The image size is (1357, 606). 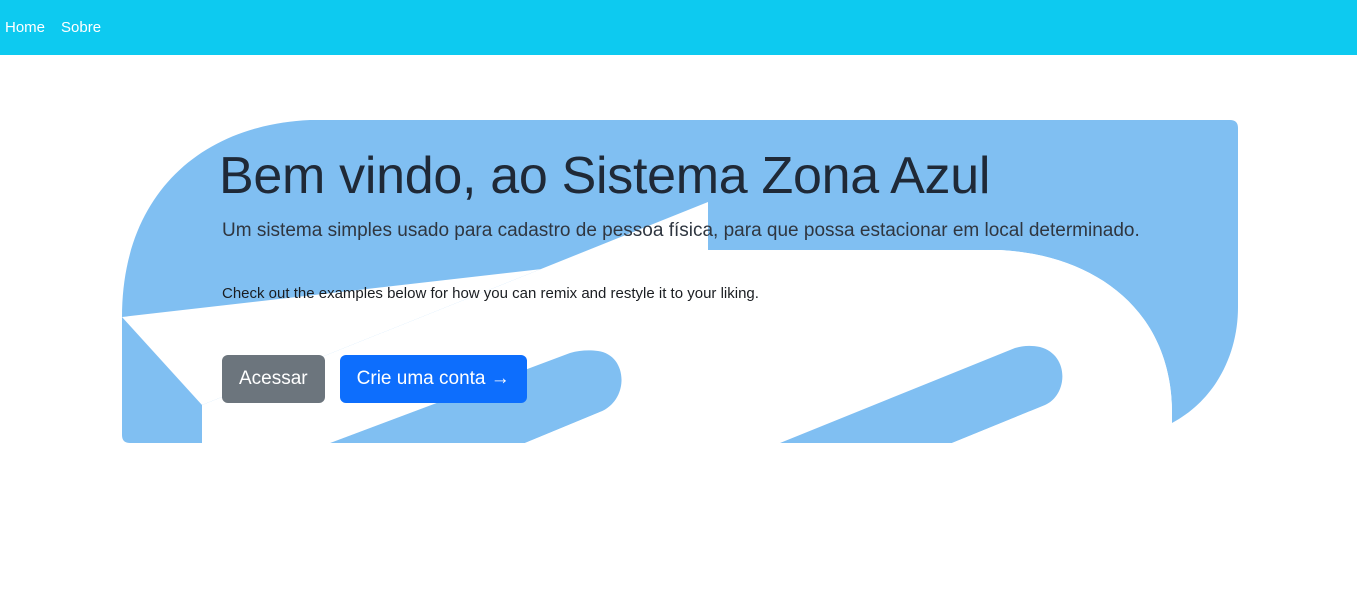 I want to click on hero-button-row: Acessar Crie uma conta →, so click(x=374, y=379).